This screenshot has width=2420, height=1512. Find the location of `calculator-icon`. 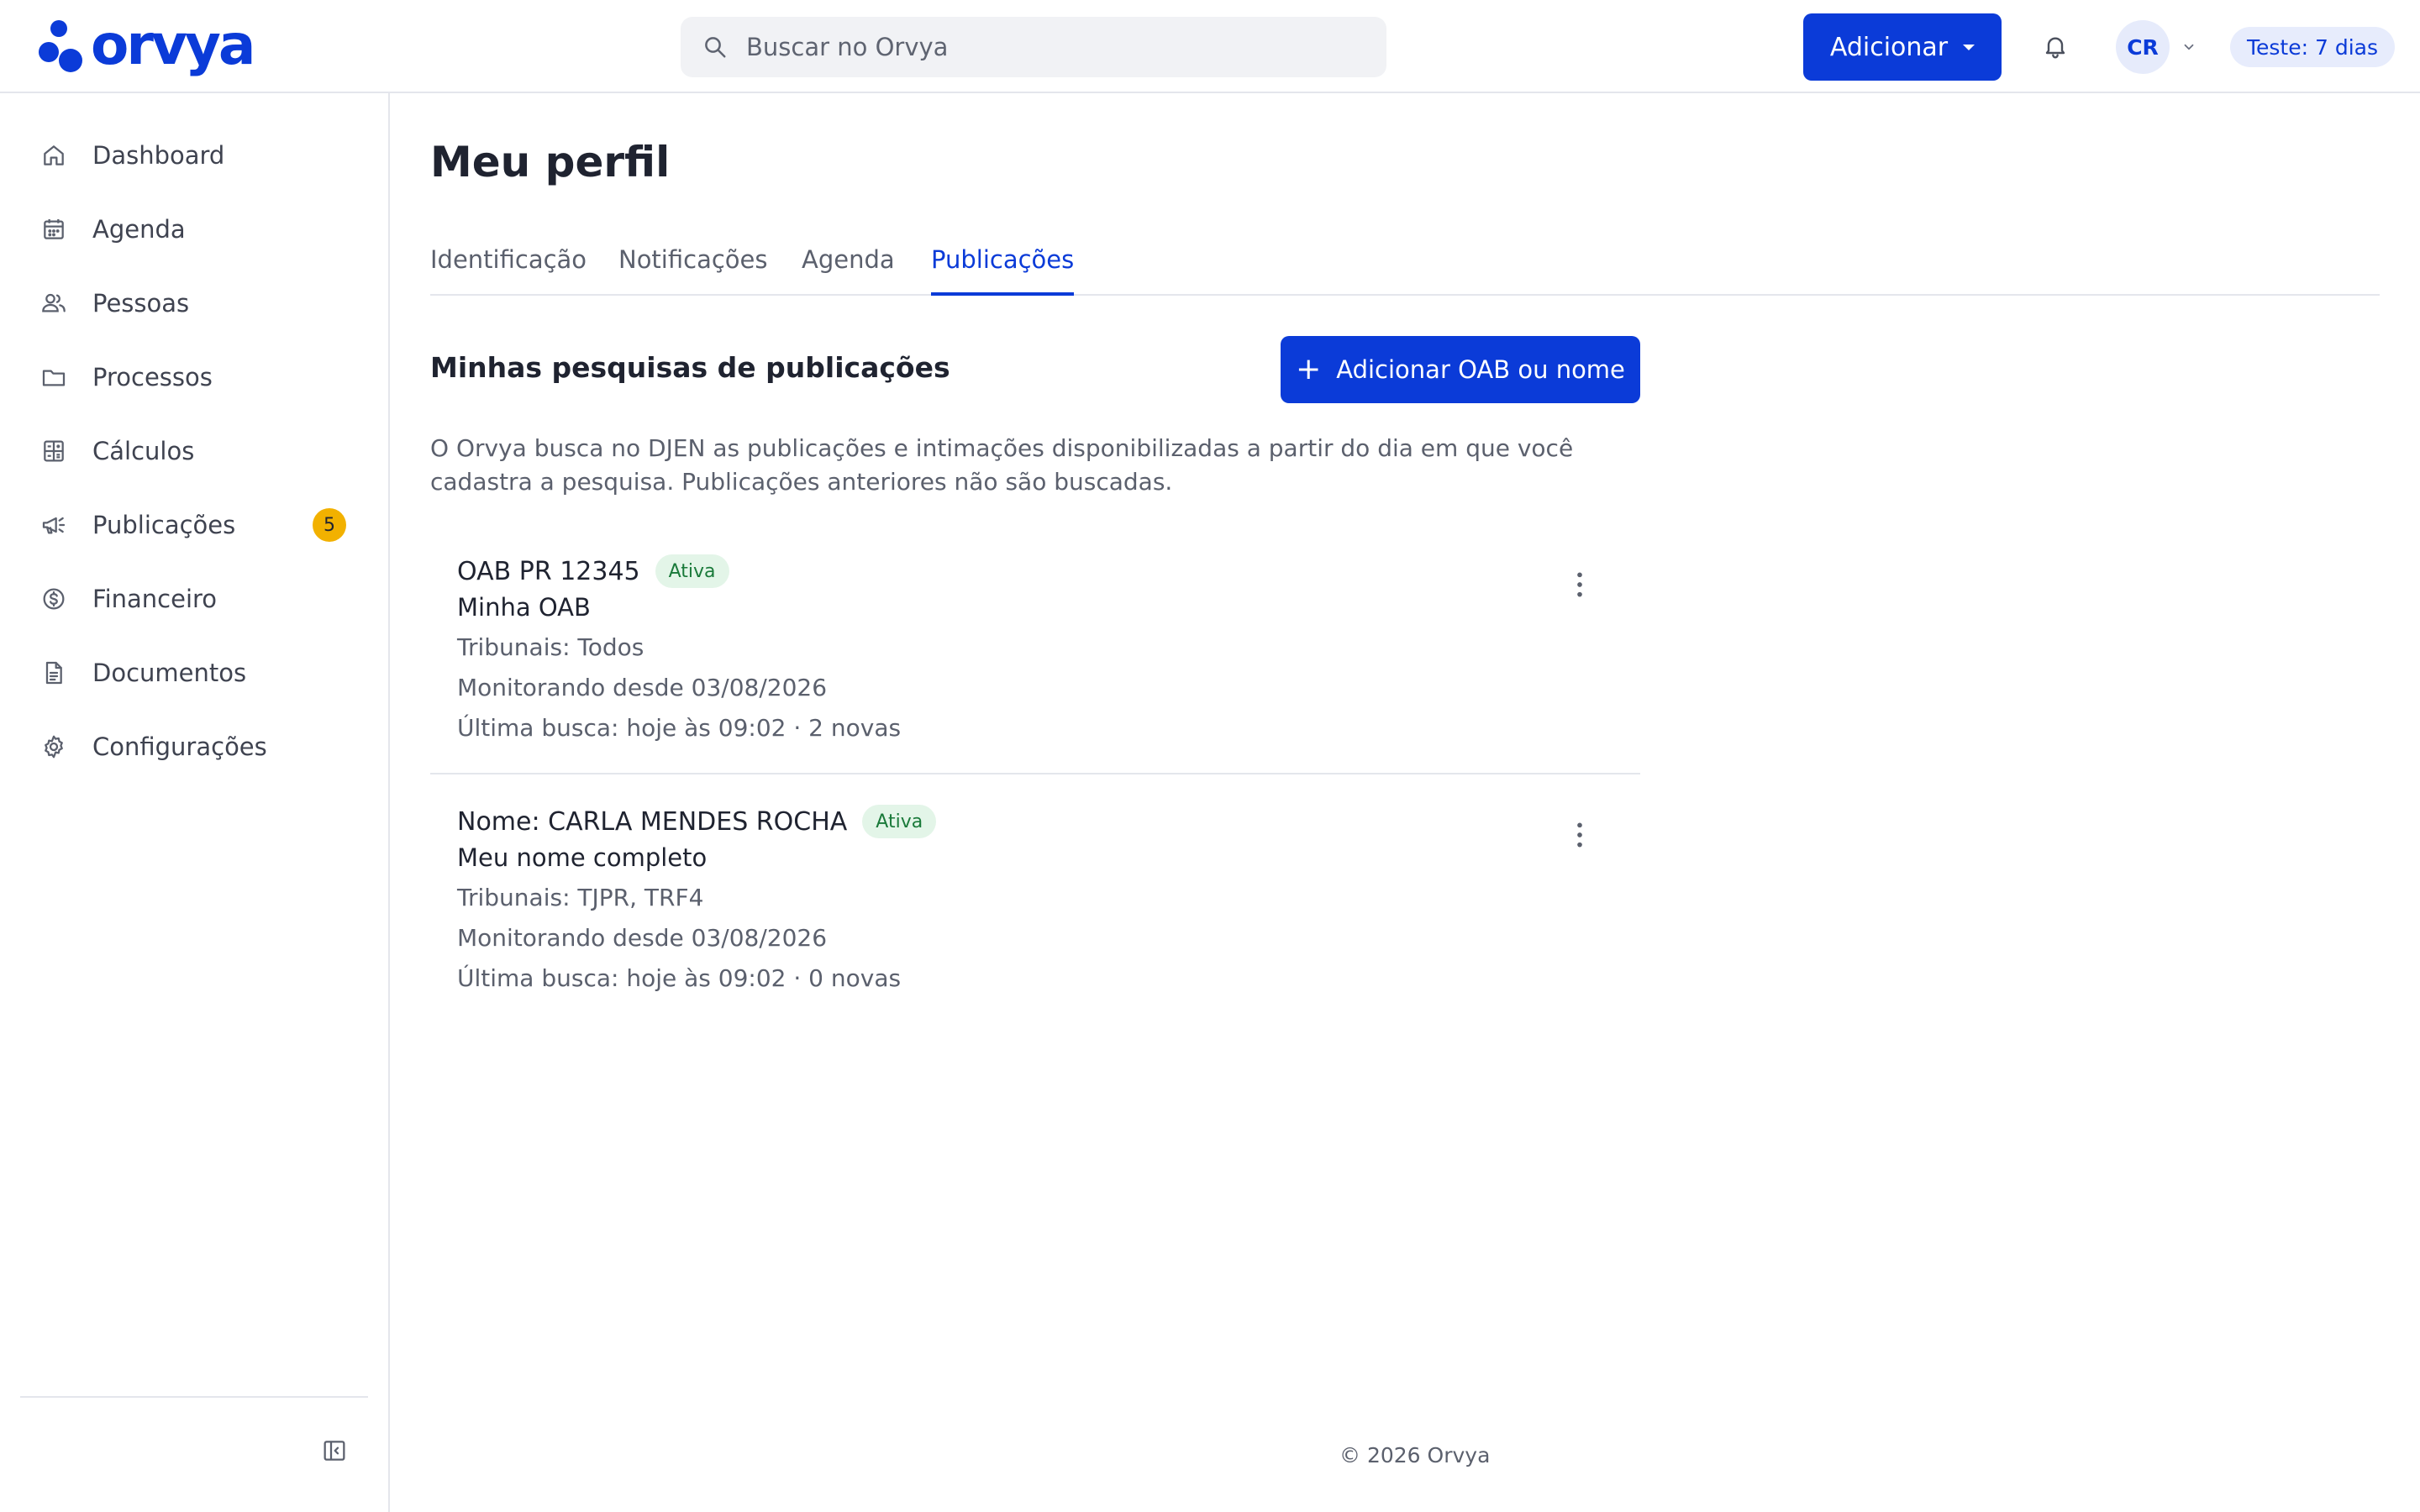

calculator-icon is located at coordinates (54, 451).